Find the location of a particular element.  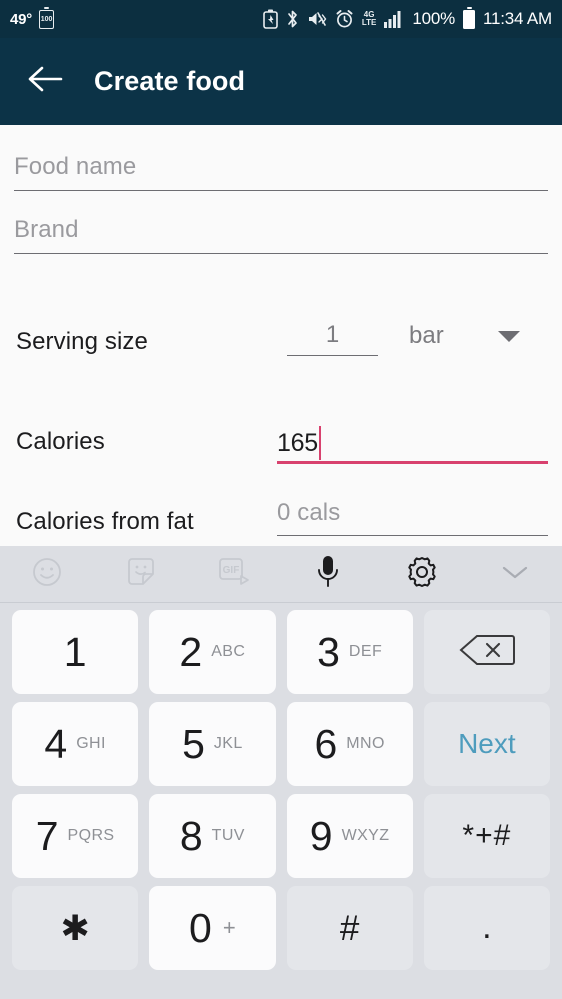

key-next: Next is located at coordinates (486, 744).